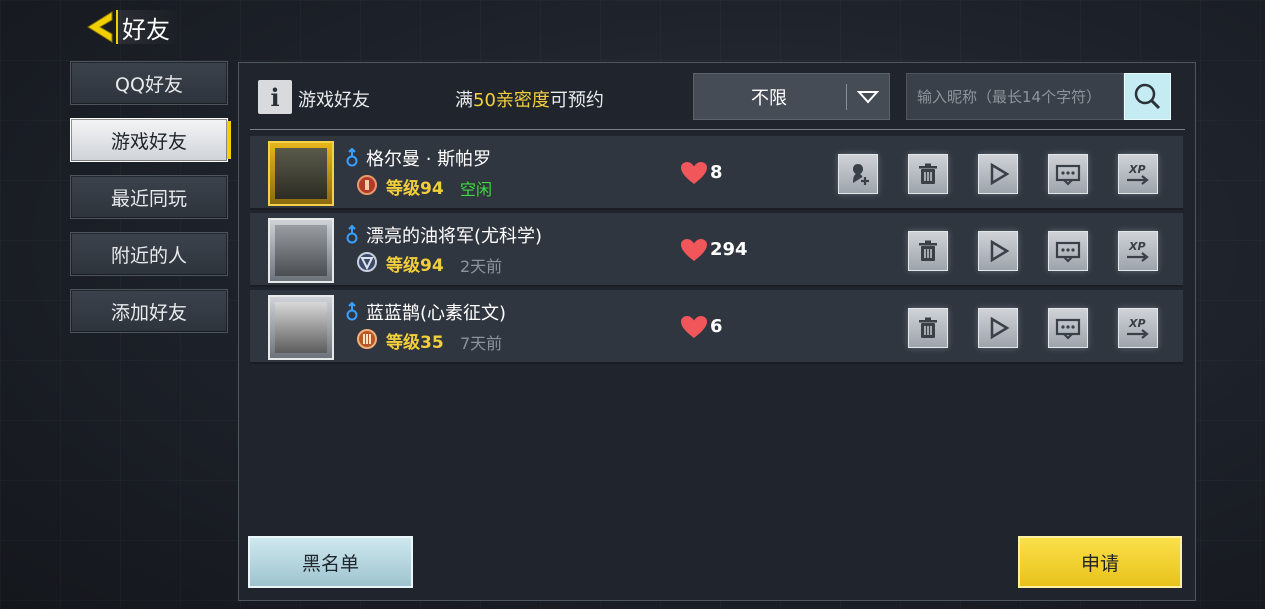  Describe the element at coordinates (511, 100) in the screenshot. I see `intimacy-threshold: 50亲密度` at that location.